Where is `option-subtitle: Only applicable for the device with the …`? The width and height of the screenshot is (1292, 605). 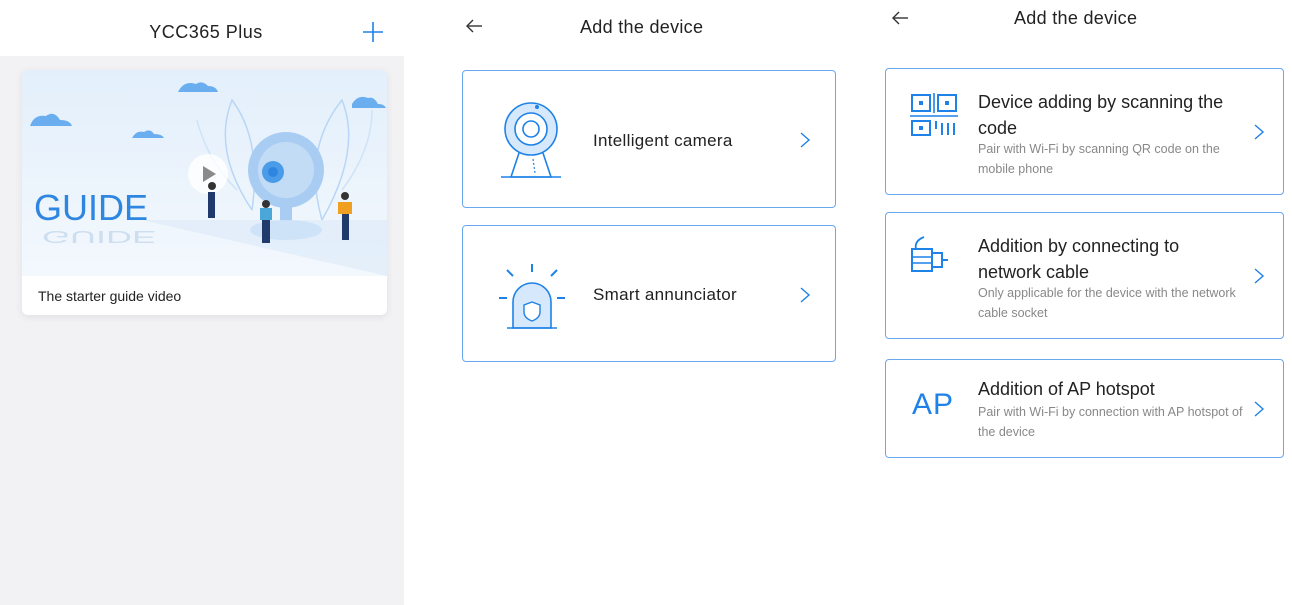
option-subtitle: Only applicable for the device with the … is located at coordinates (1107, 303).